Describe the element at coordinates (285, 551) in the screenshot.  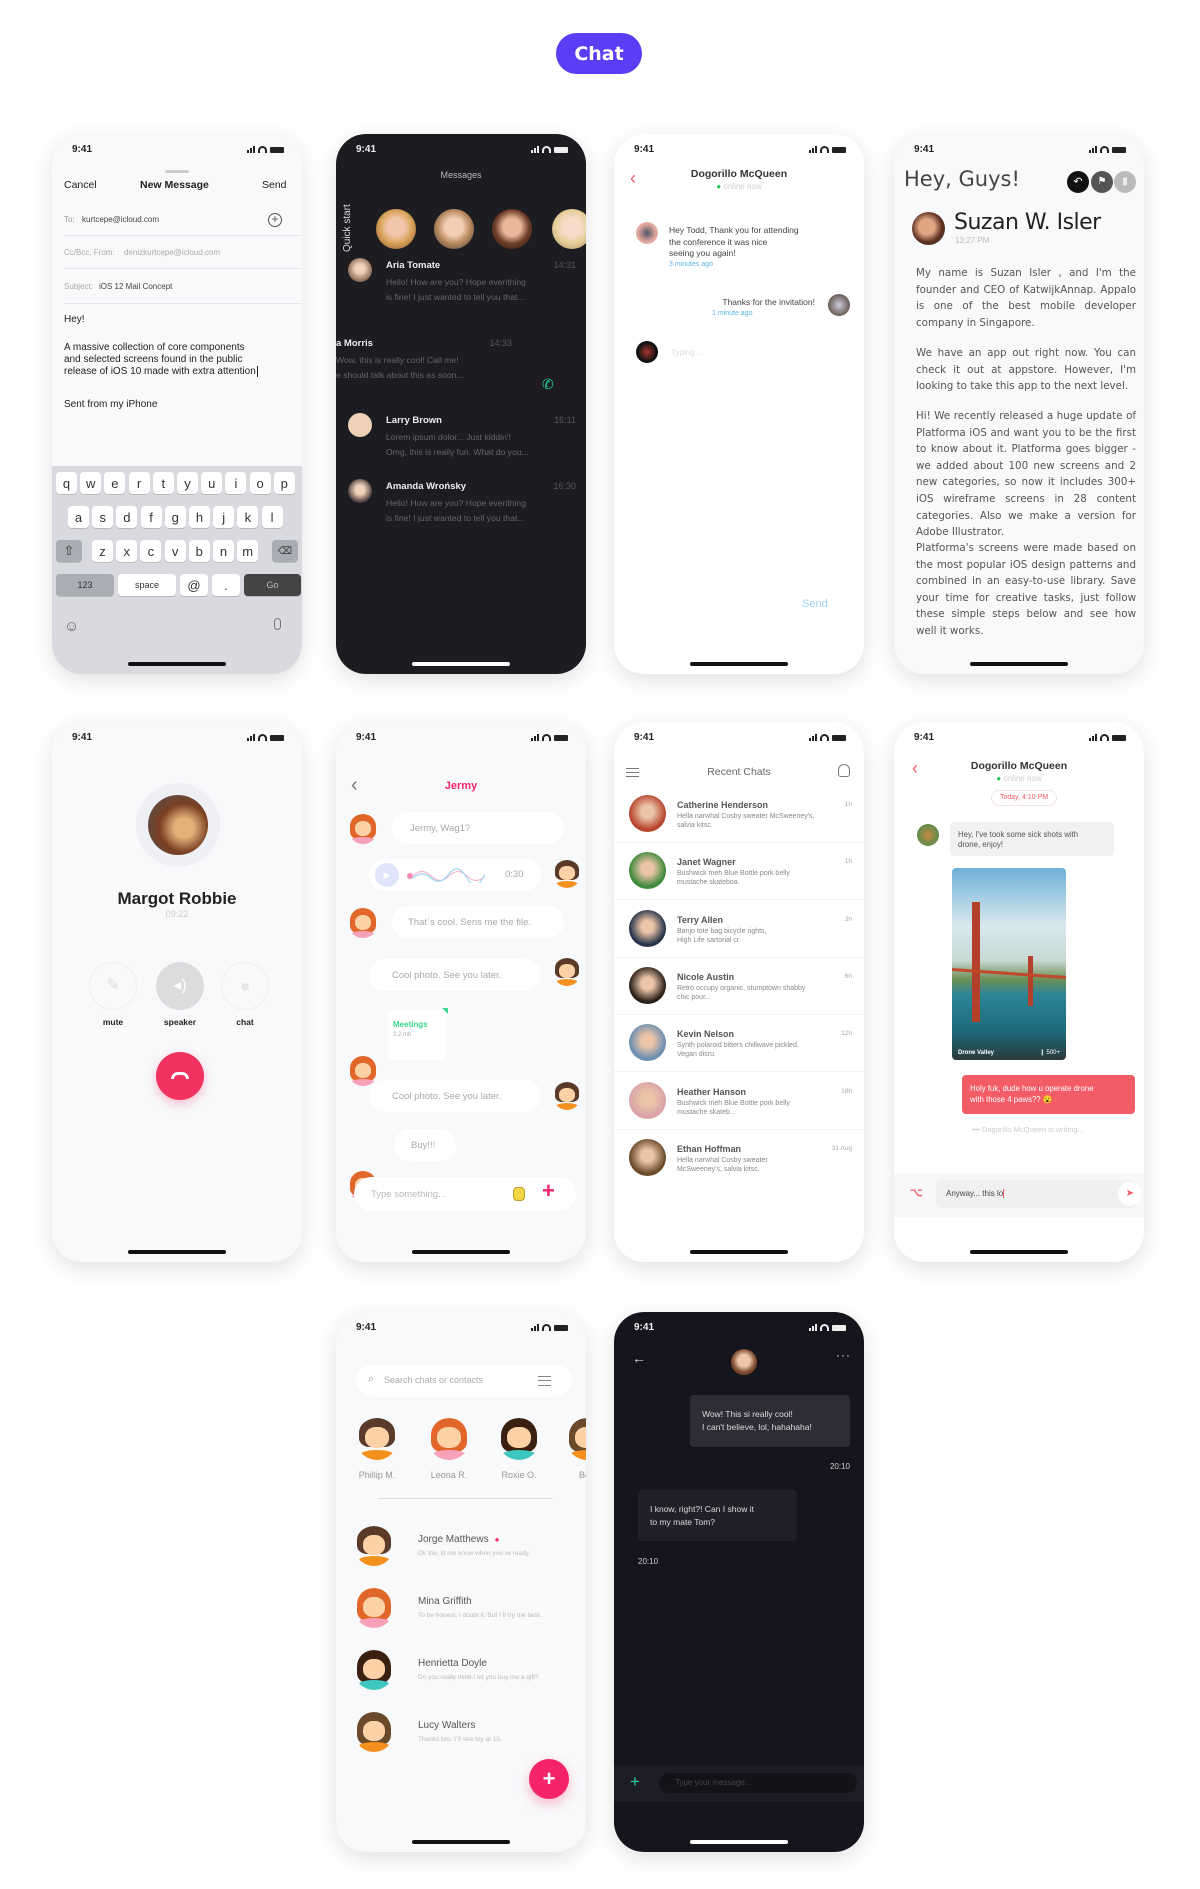
I see `backspace-key: ⌫` at that location.